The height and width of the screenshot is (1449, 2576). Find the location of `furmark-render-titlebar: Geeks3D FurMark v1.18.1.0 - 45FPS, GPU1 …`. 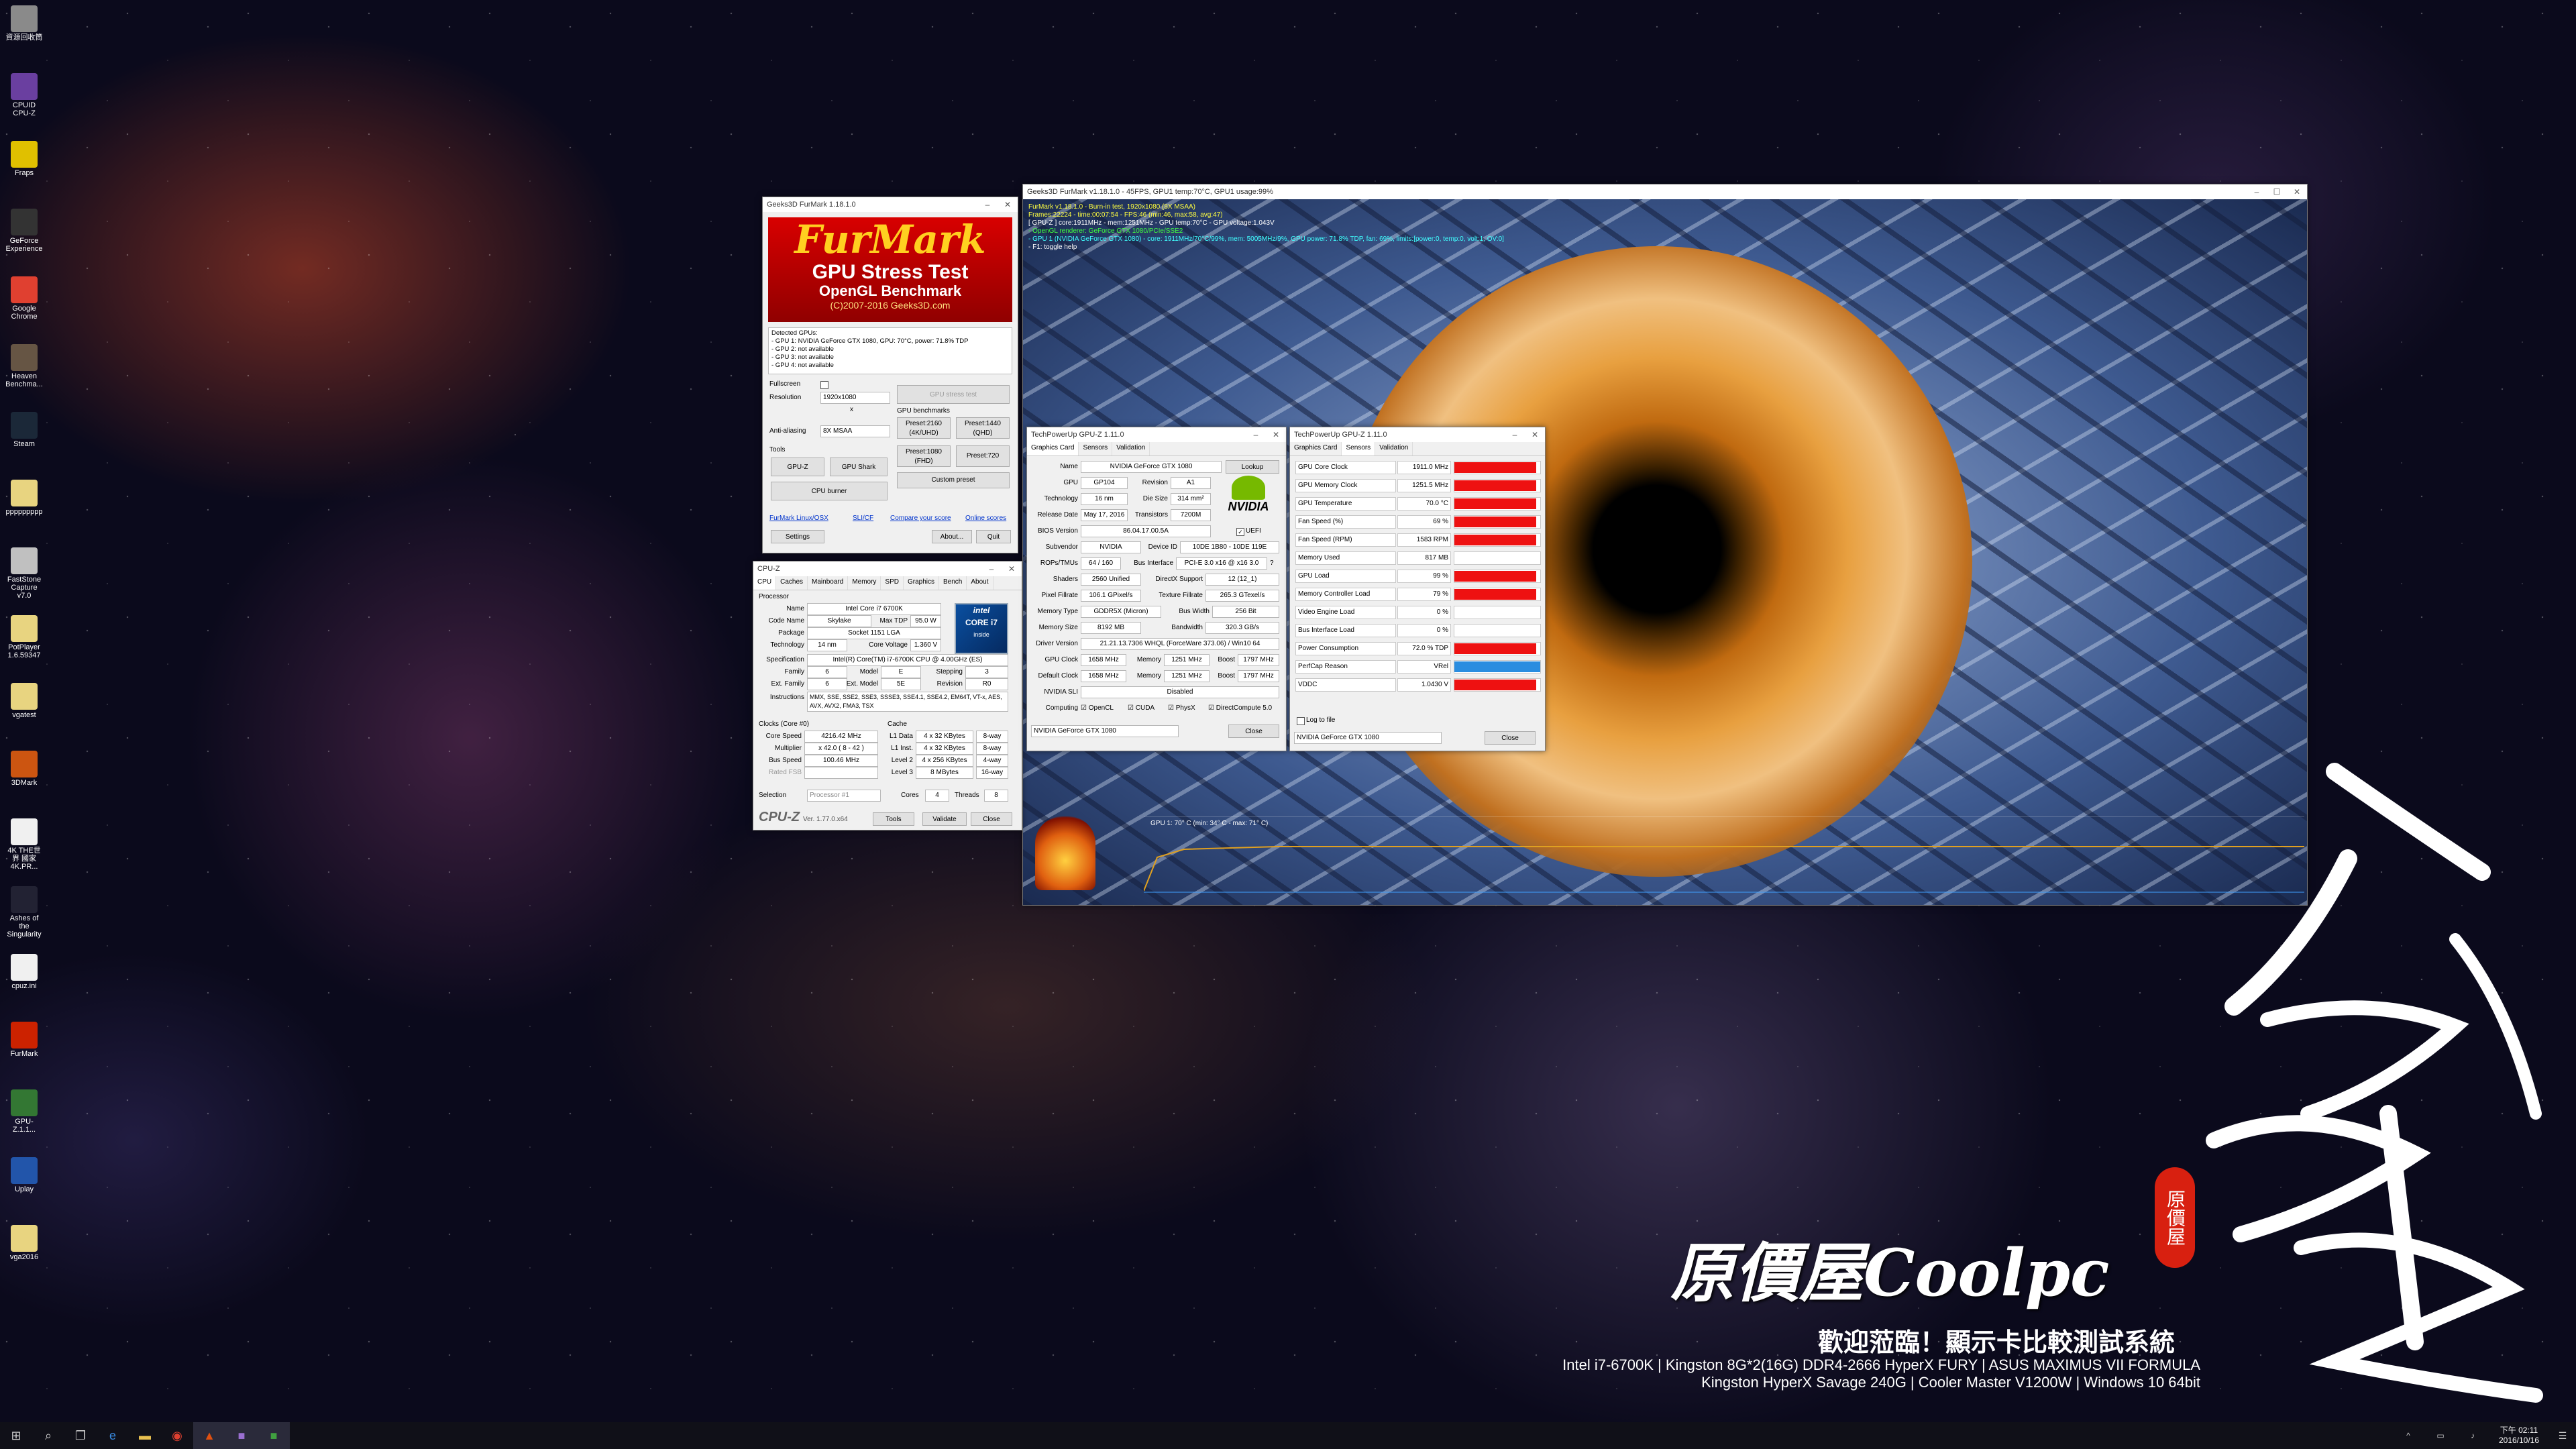

furmark-render-titlebar: Geeks3D FurMark v1.18.1.0 - 45FPS, GPU1 … is located at coordinates (1665, 191).